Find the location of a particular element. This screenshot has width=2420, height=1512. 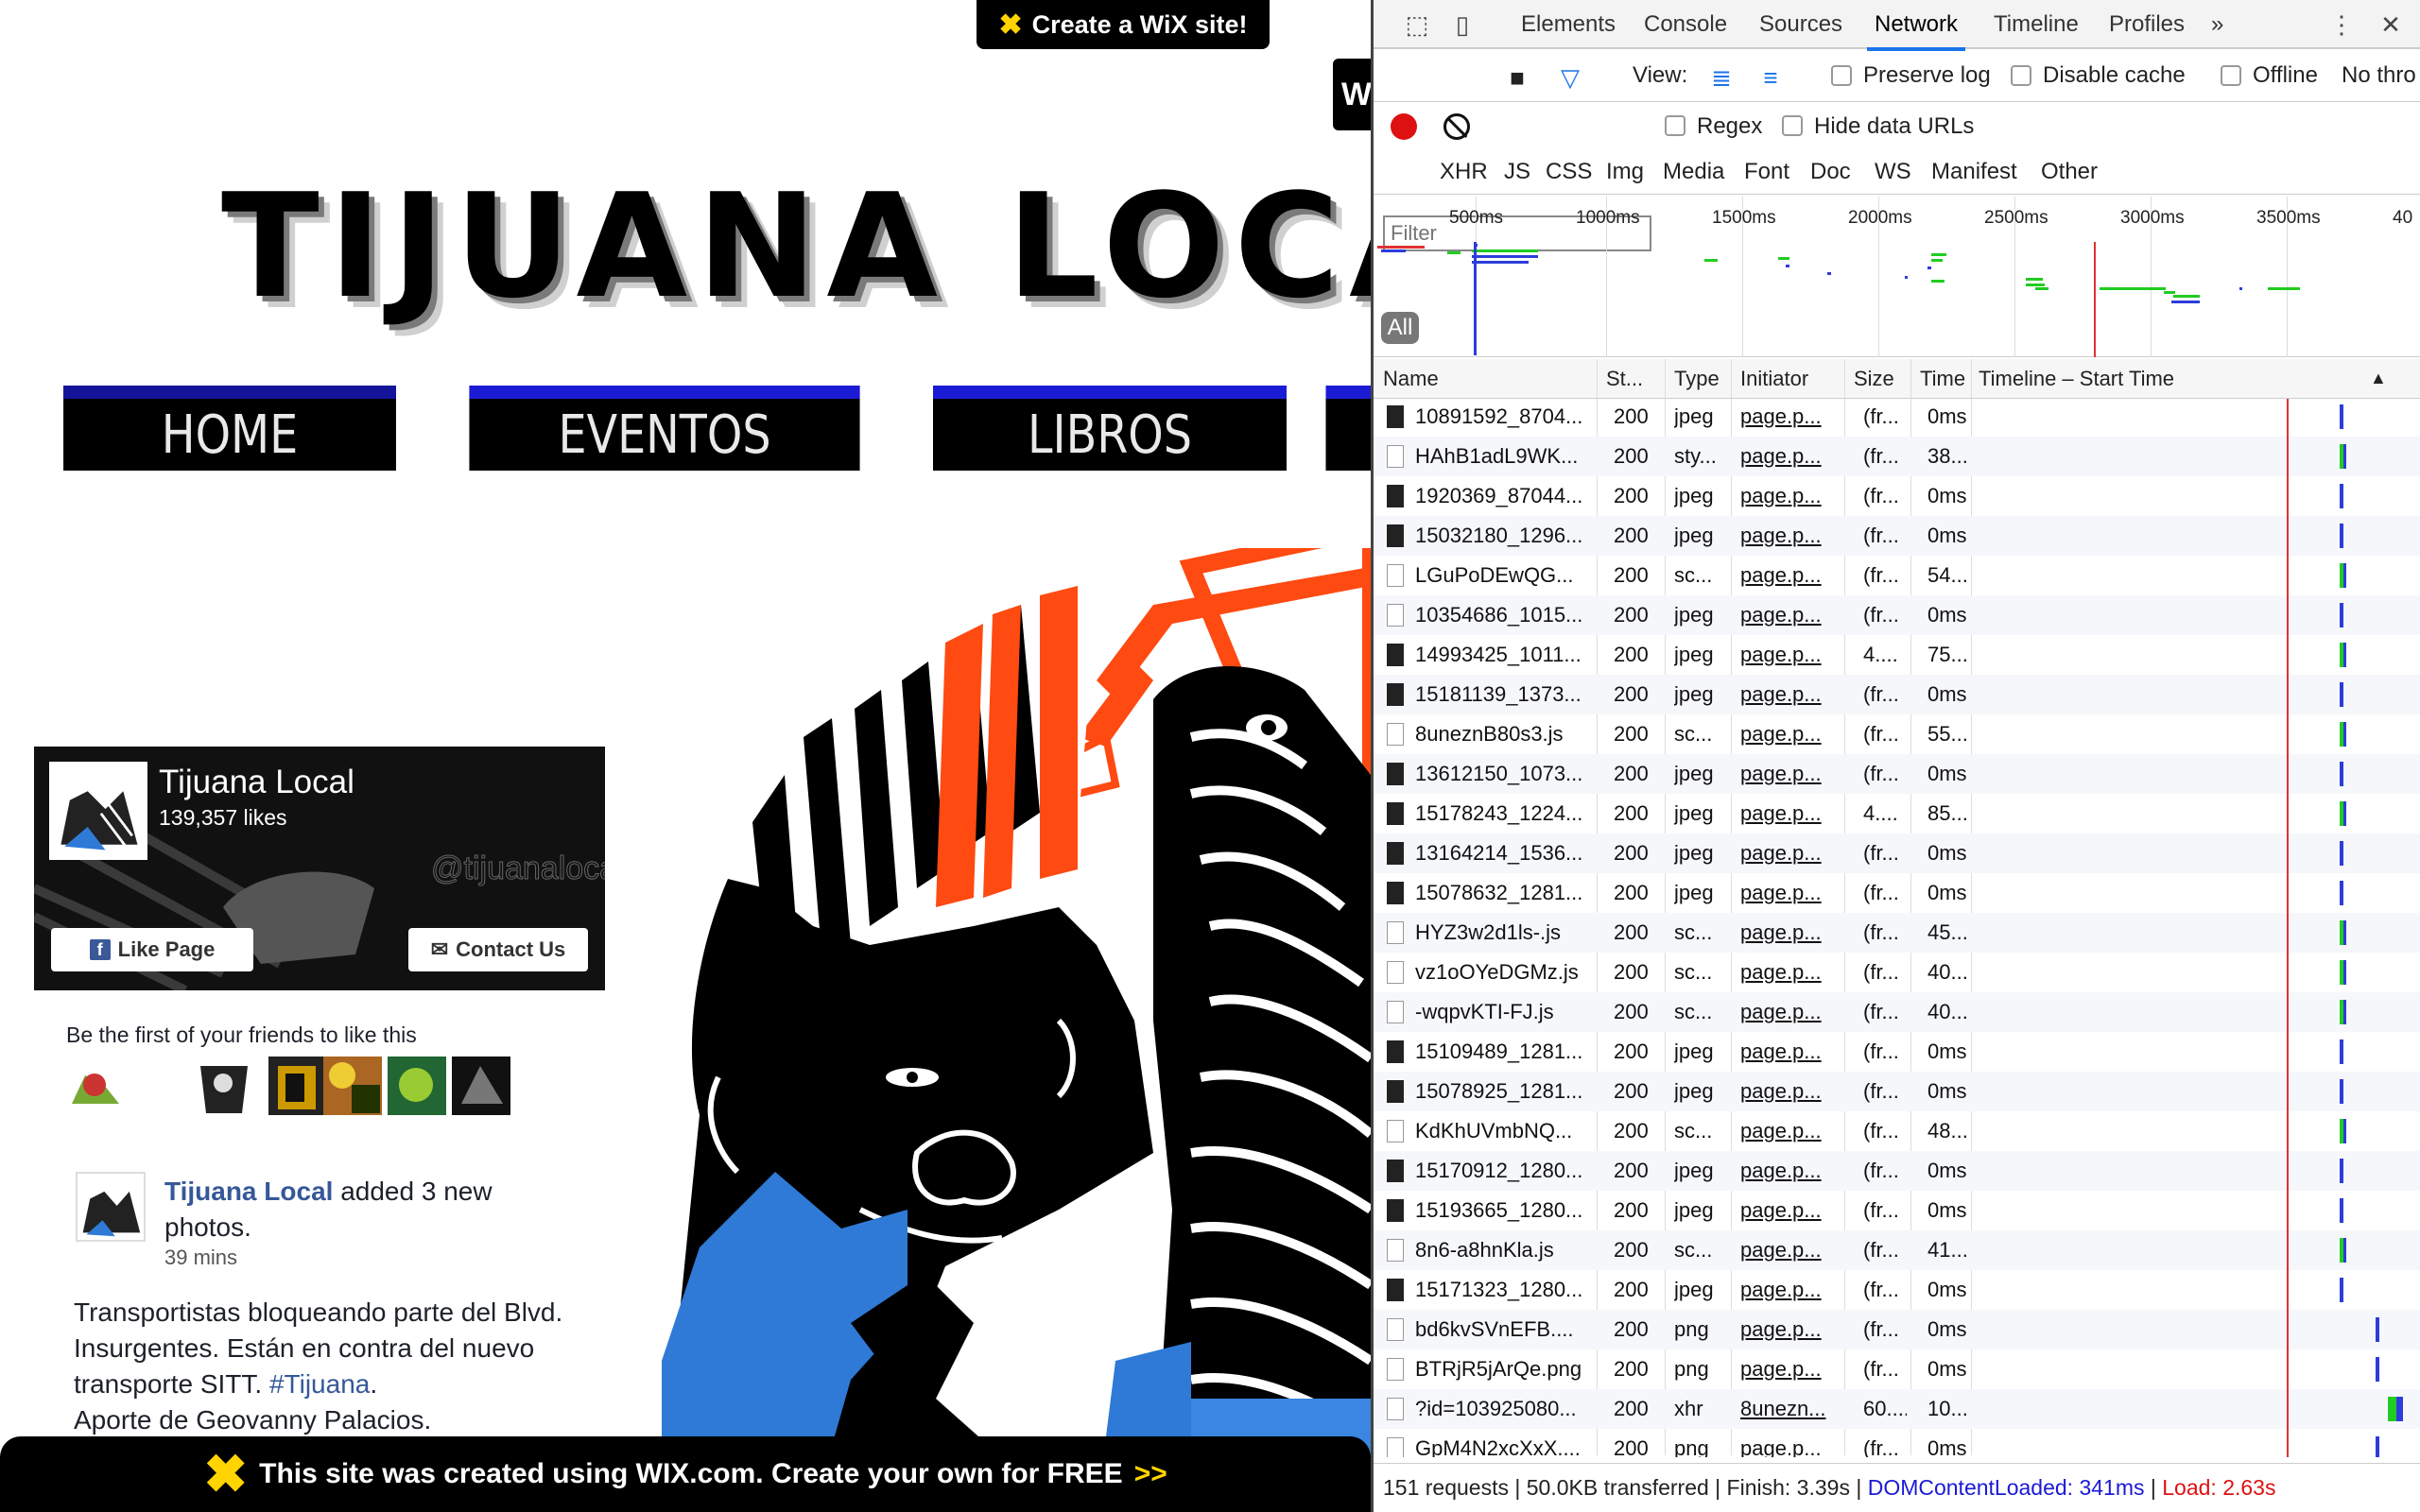

network-request-row: BTRjR5jArQe.png 200 png page.p... (fr... 0ms is located at coordinates (1897, 1369).